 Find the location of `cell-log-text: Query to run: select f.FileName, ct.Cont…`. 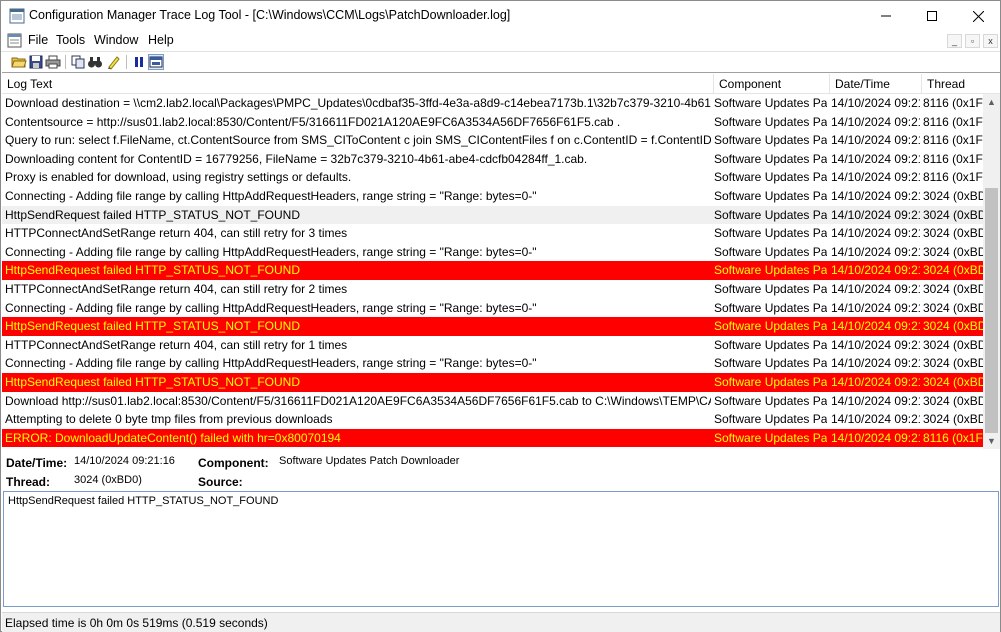

cell-log-text: Query to run: select f.FileName, ct.Cont… is located at coordinates (358, 140).